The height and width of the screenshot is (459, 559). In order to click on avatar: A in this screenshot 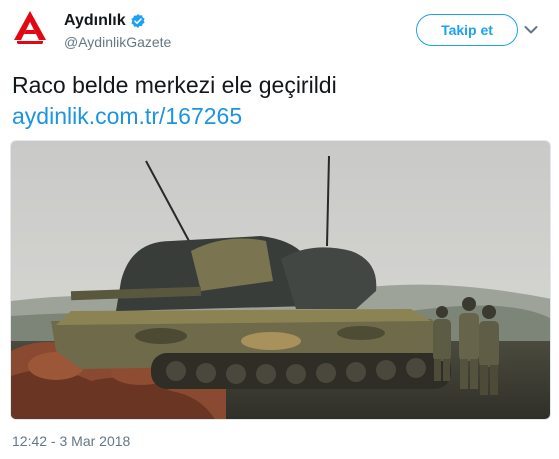, I will do `click(30, 28)`.